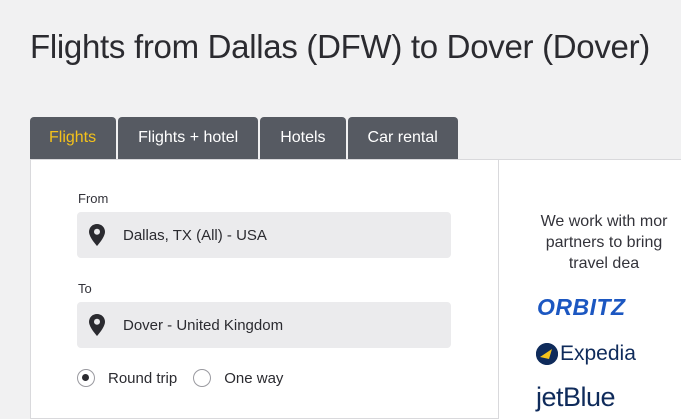 This screenshot has width=681, height=419. I want to click on round-trip-radio: Round trip, so click(127, 378).